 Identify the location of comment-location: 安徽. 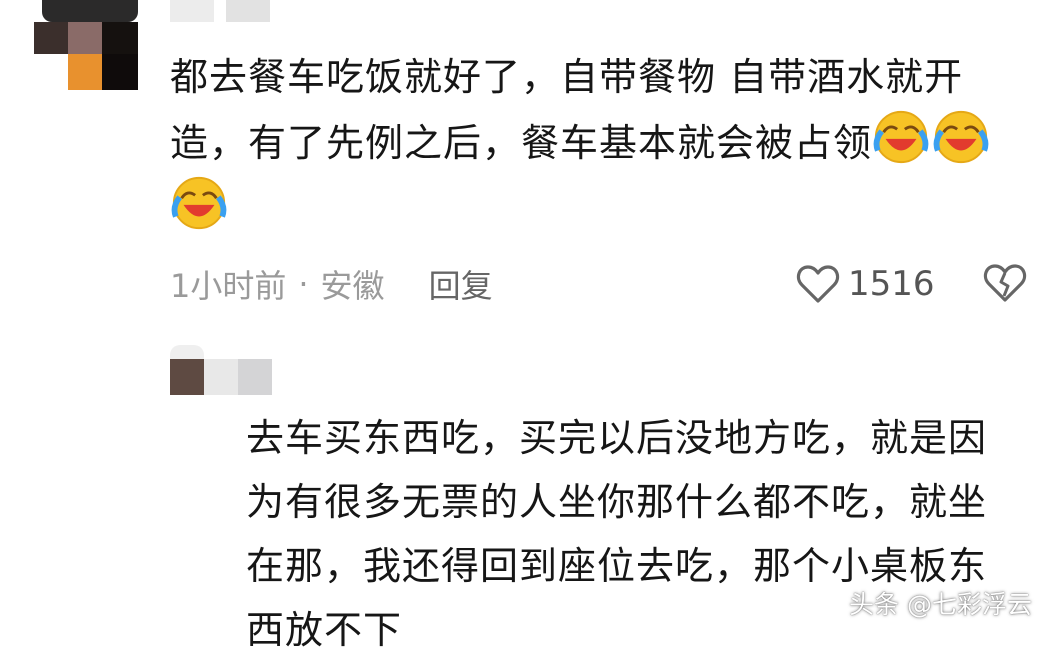
(352, 286).